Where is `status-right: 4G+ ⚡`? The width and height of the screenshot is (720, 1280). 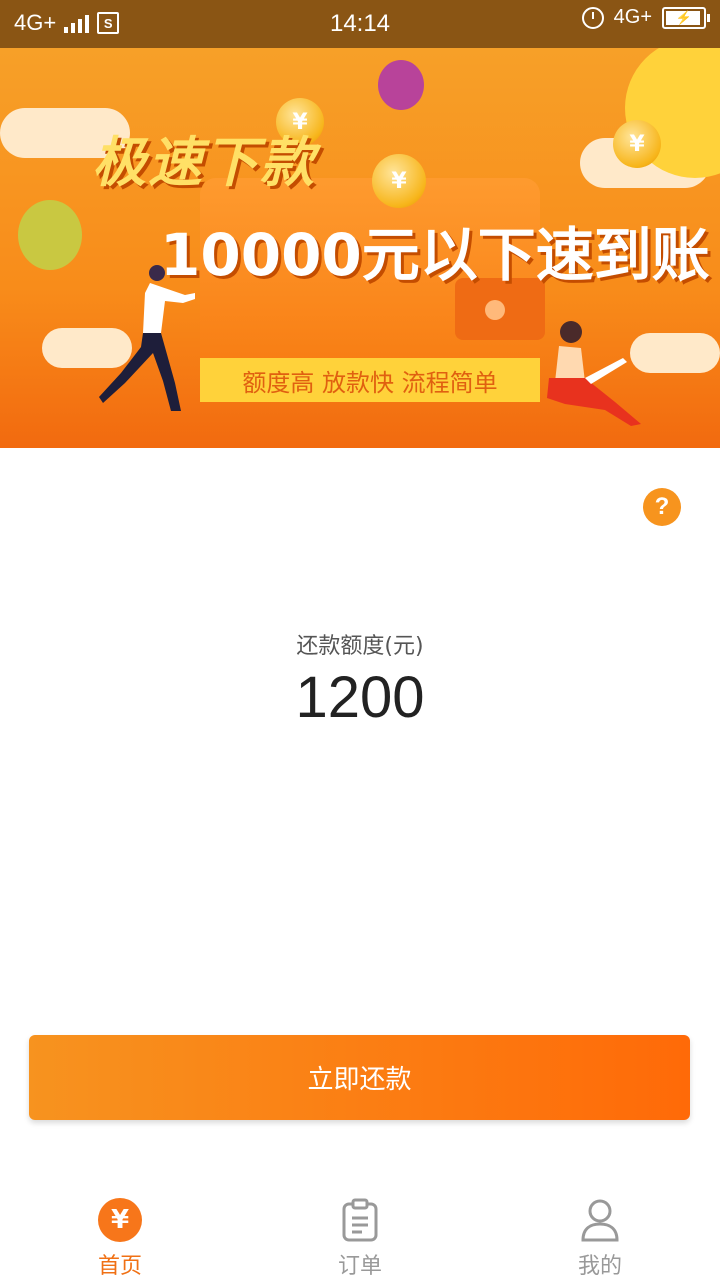 status-right: 4G+ ⚡ is located at coordinates (645, 17).